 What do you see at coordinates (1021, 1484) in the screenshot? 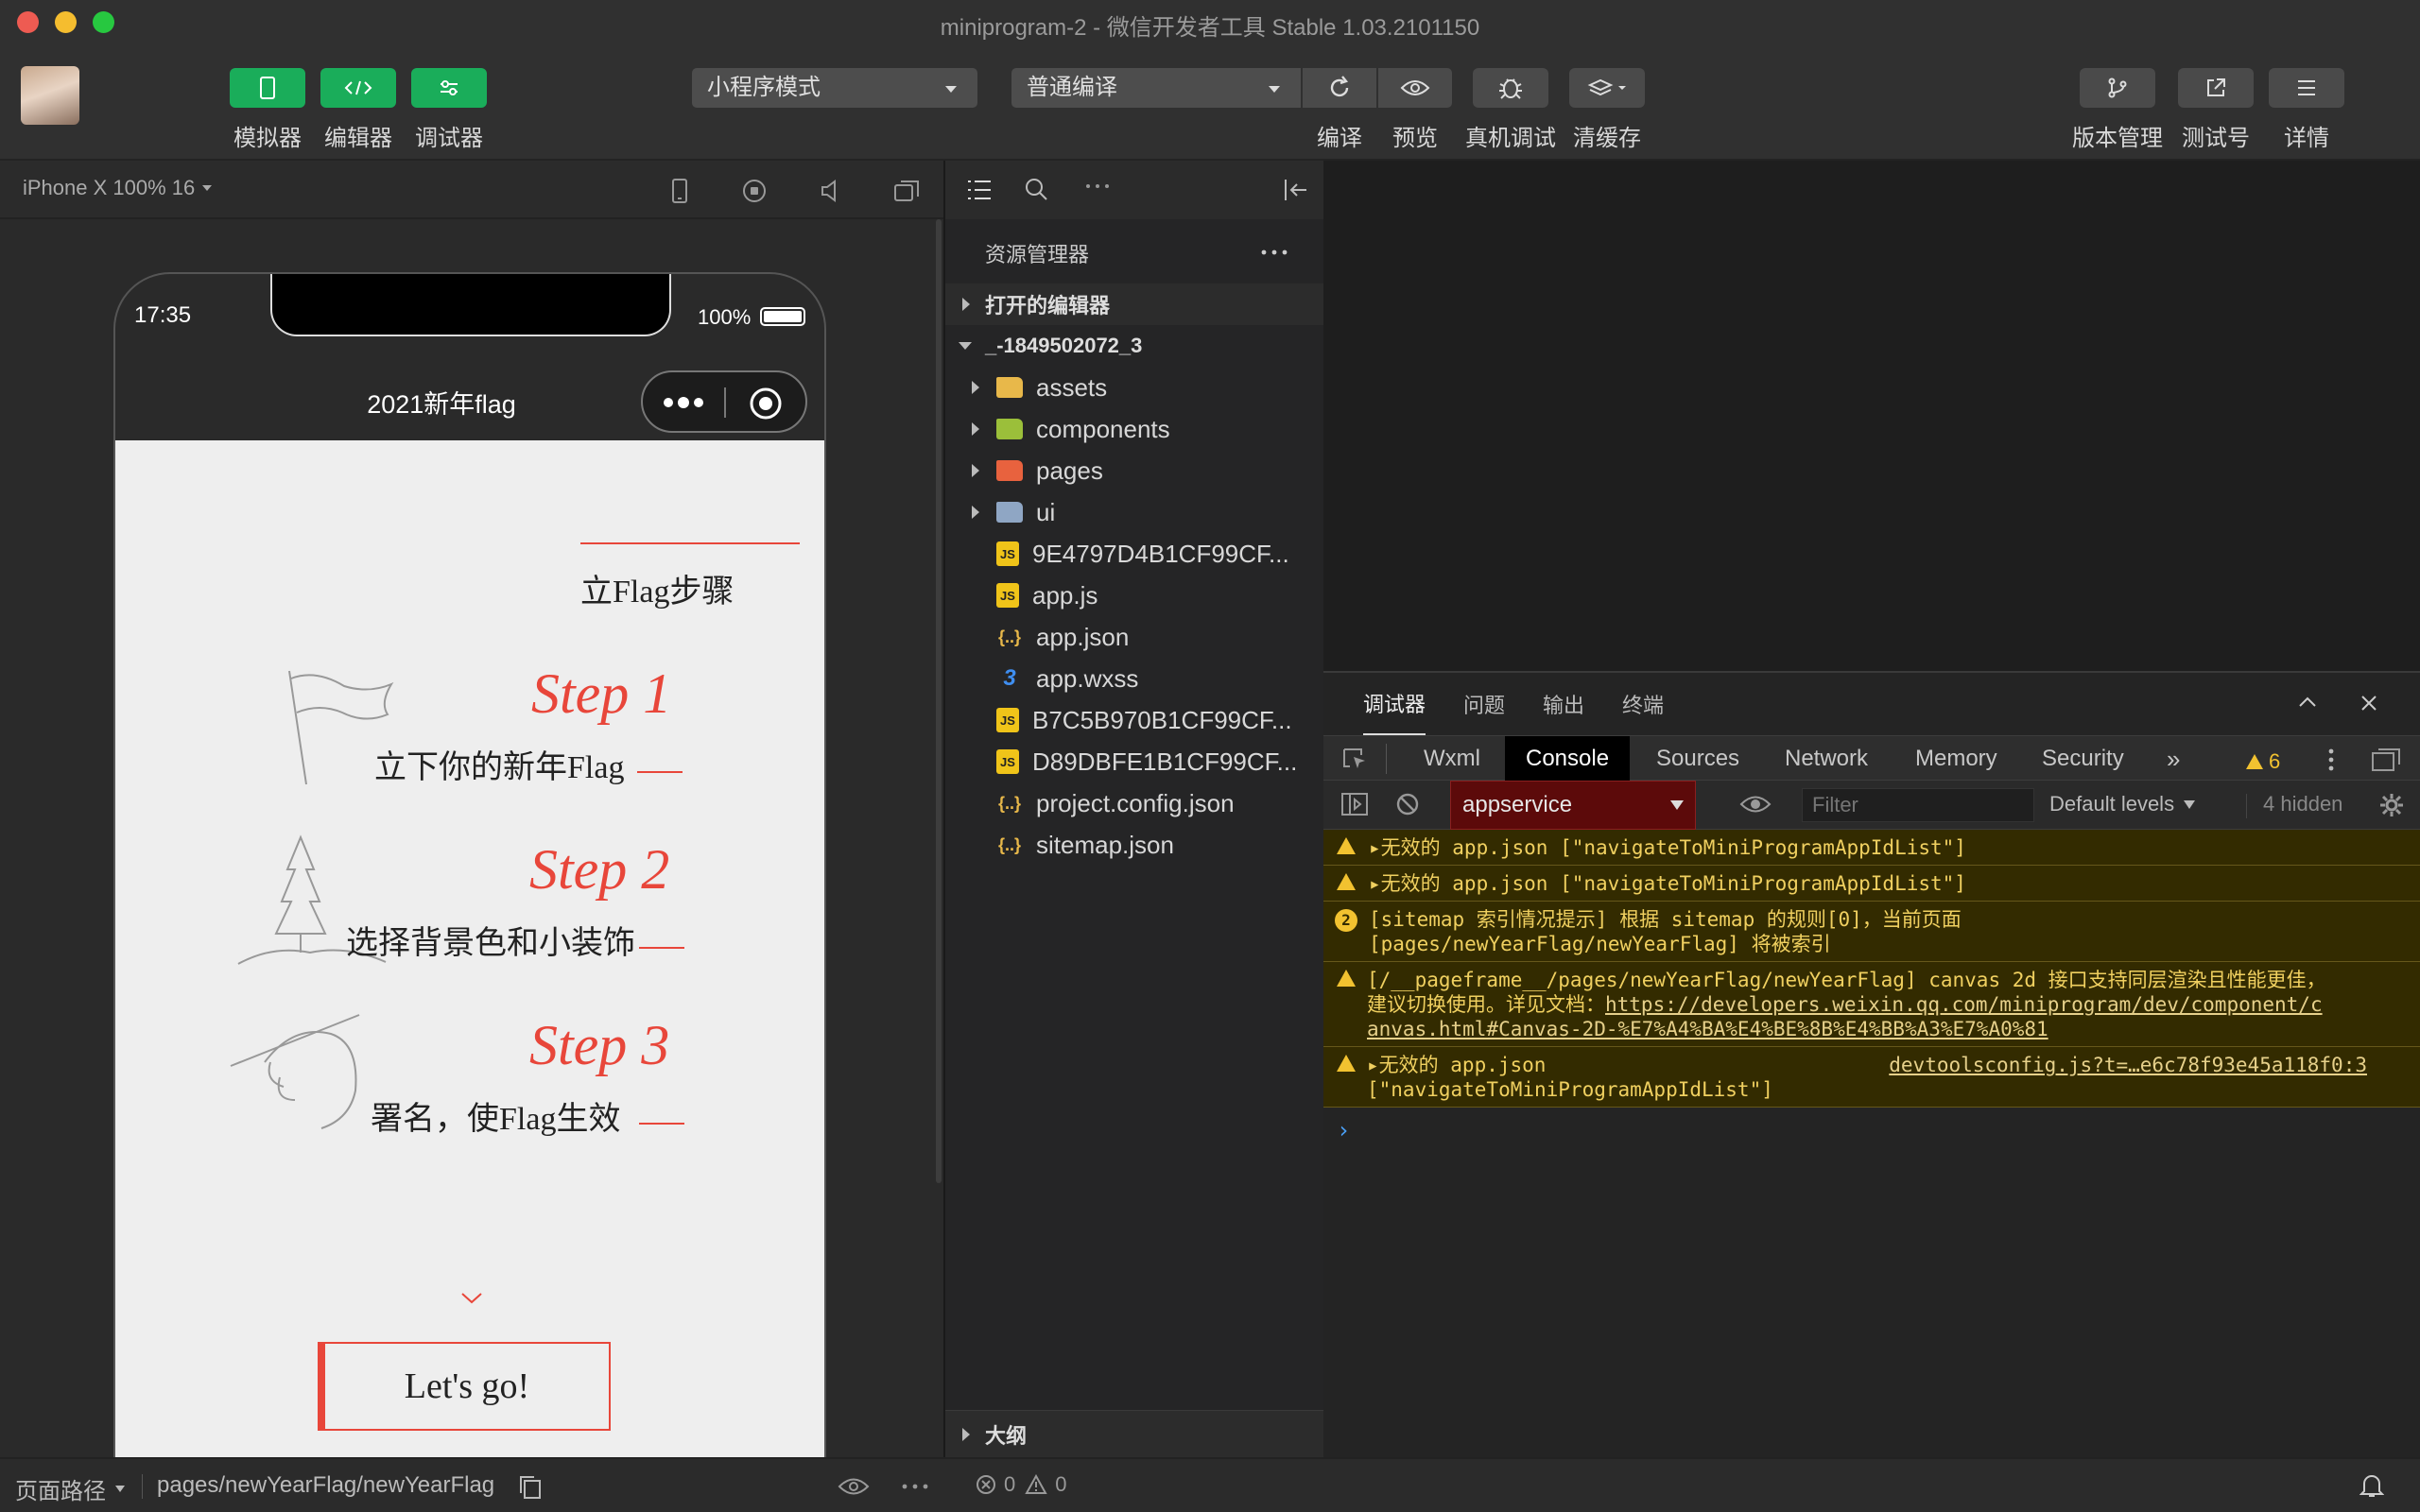
I see `problems-summary: 0 0` at bounding box center [1021, 1484].